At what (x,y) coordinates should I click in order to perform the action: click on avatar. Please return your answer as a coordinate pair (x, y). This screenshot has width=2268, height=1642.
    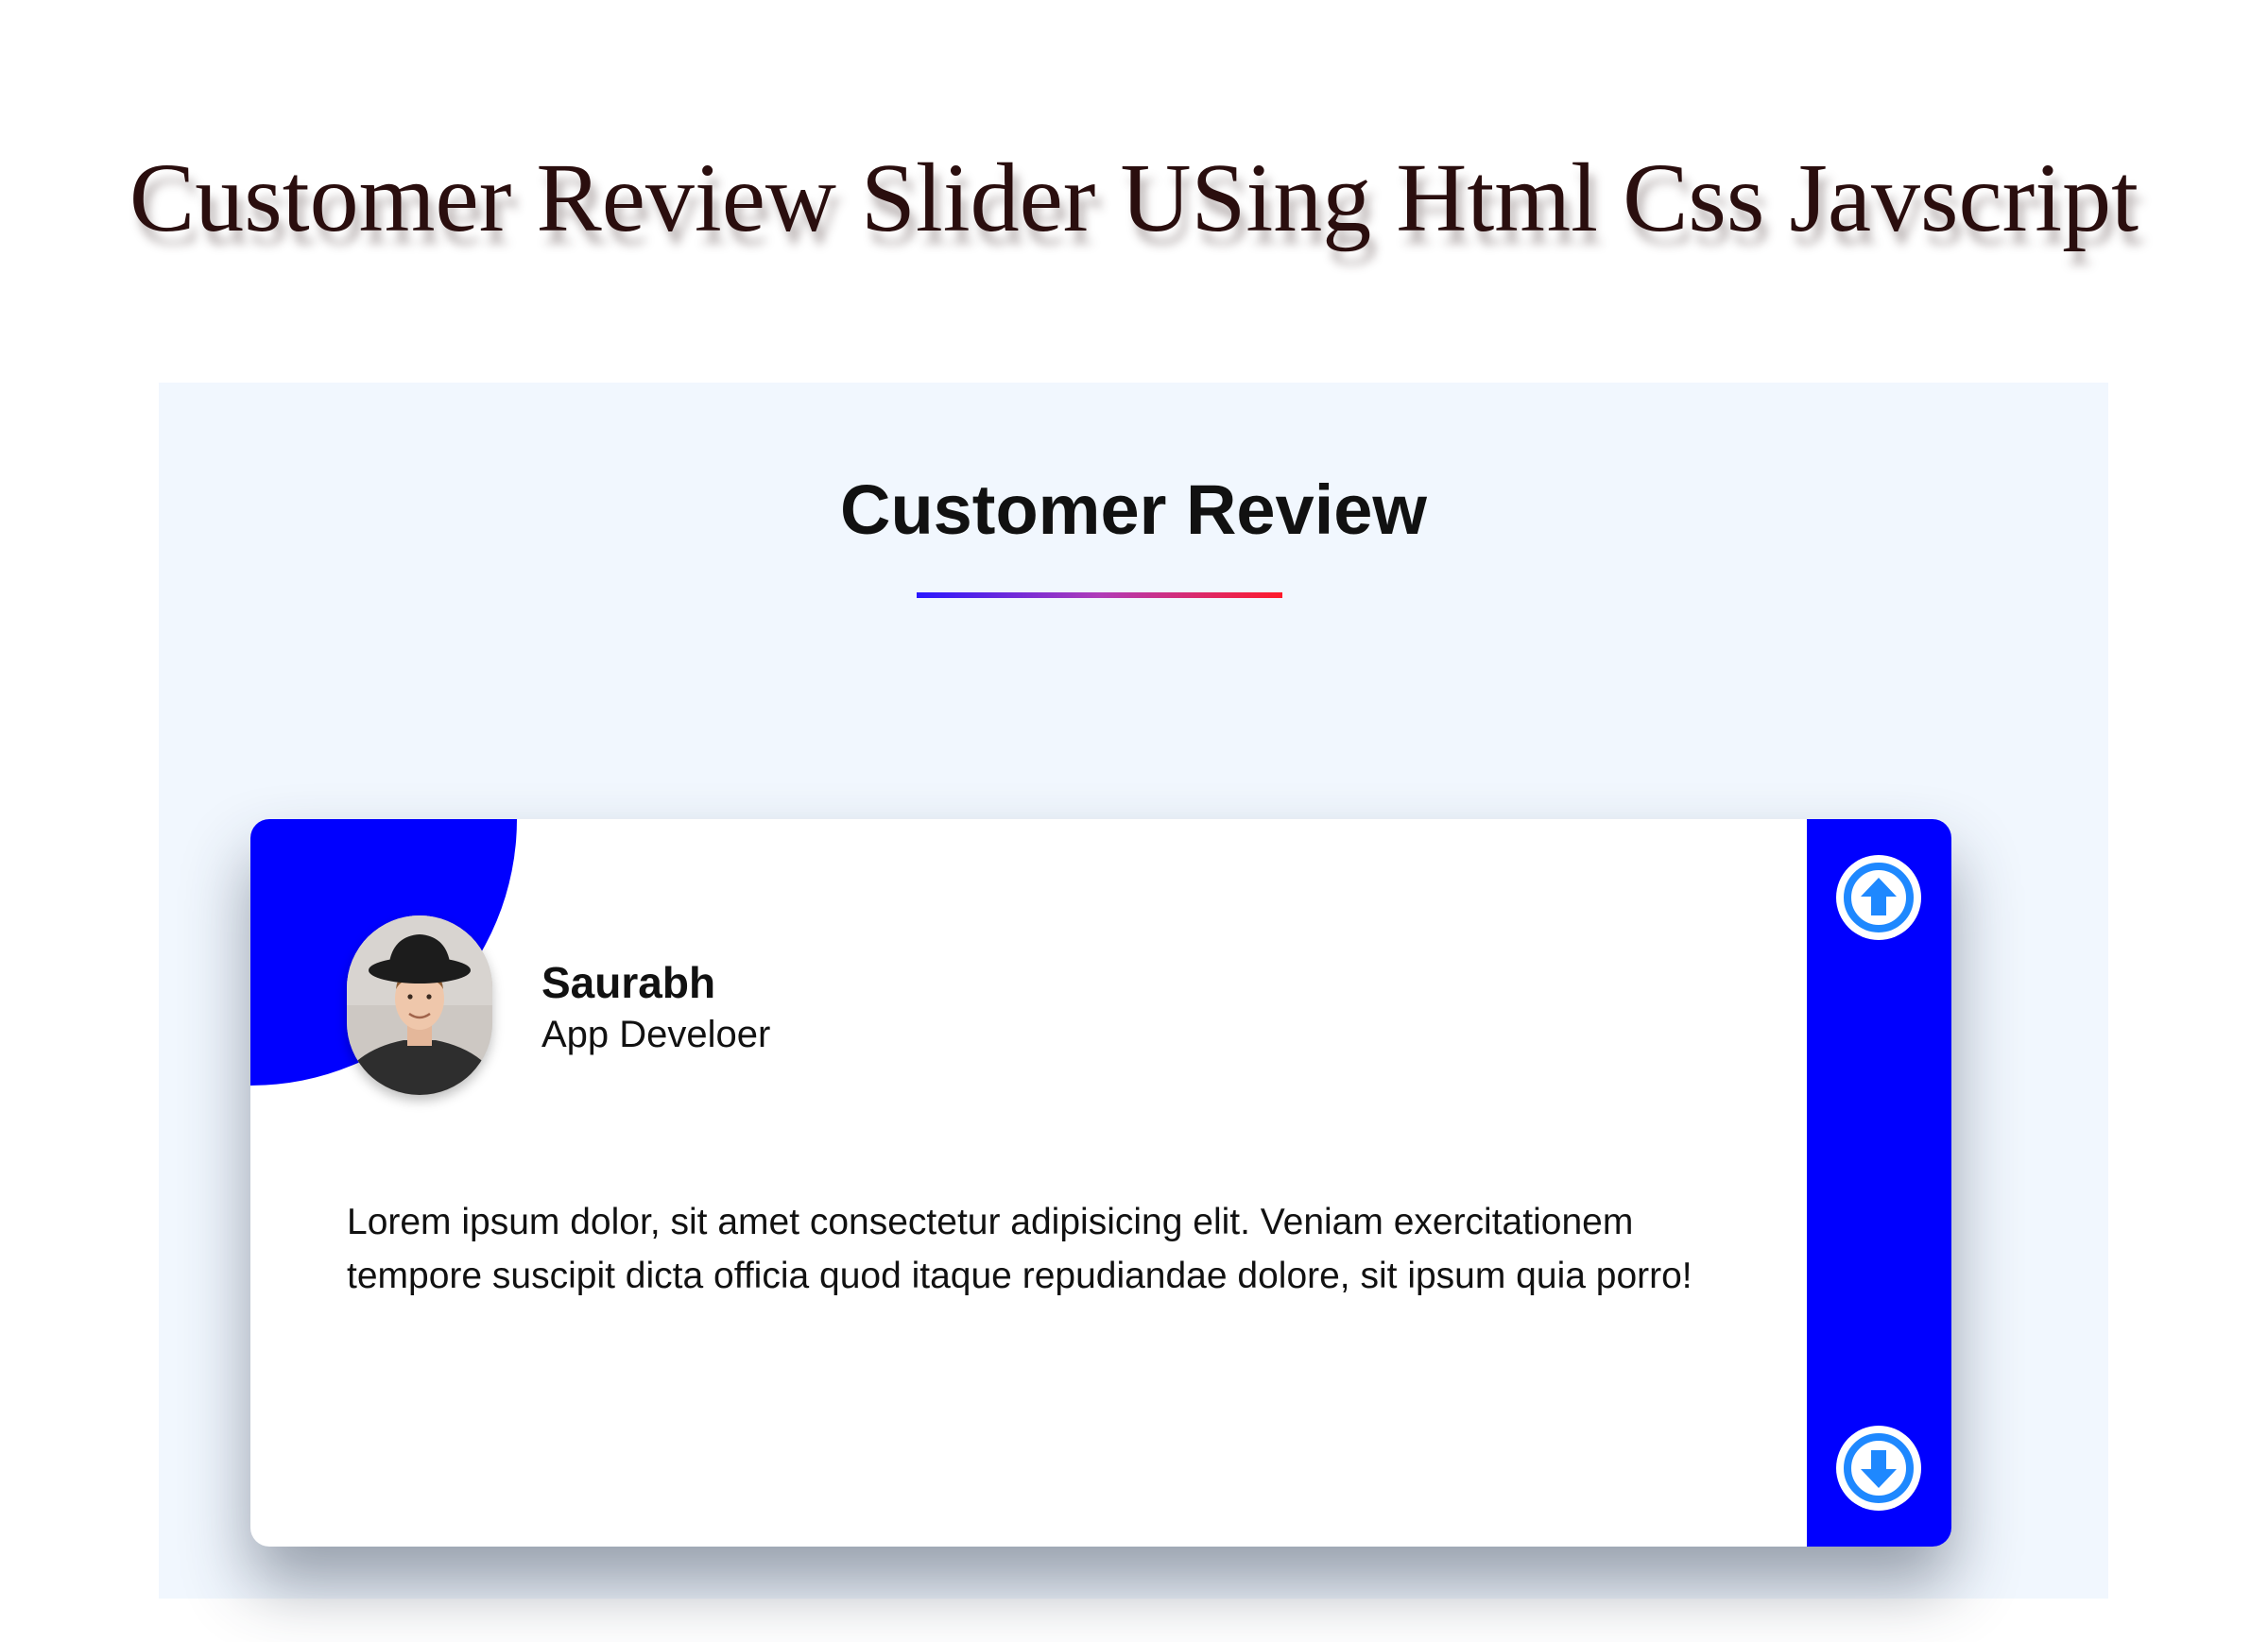
    Looking at the image, I should click on (419, 1005).